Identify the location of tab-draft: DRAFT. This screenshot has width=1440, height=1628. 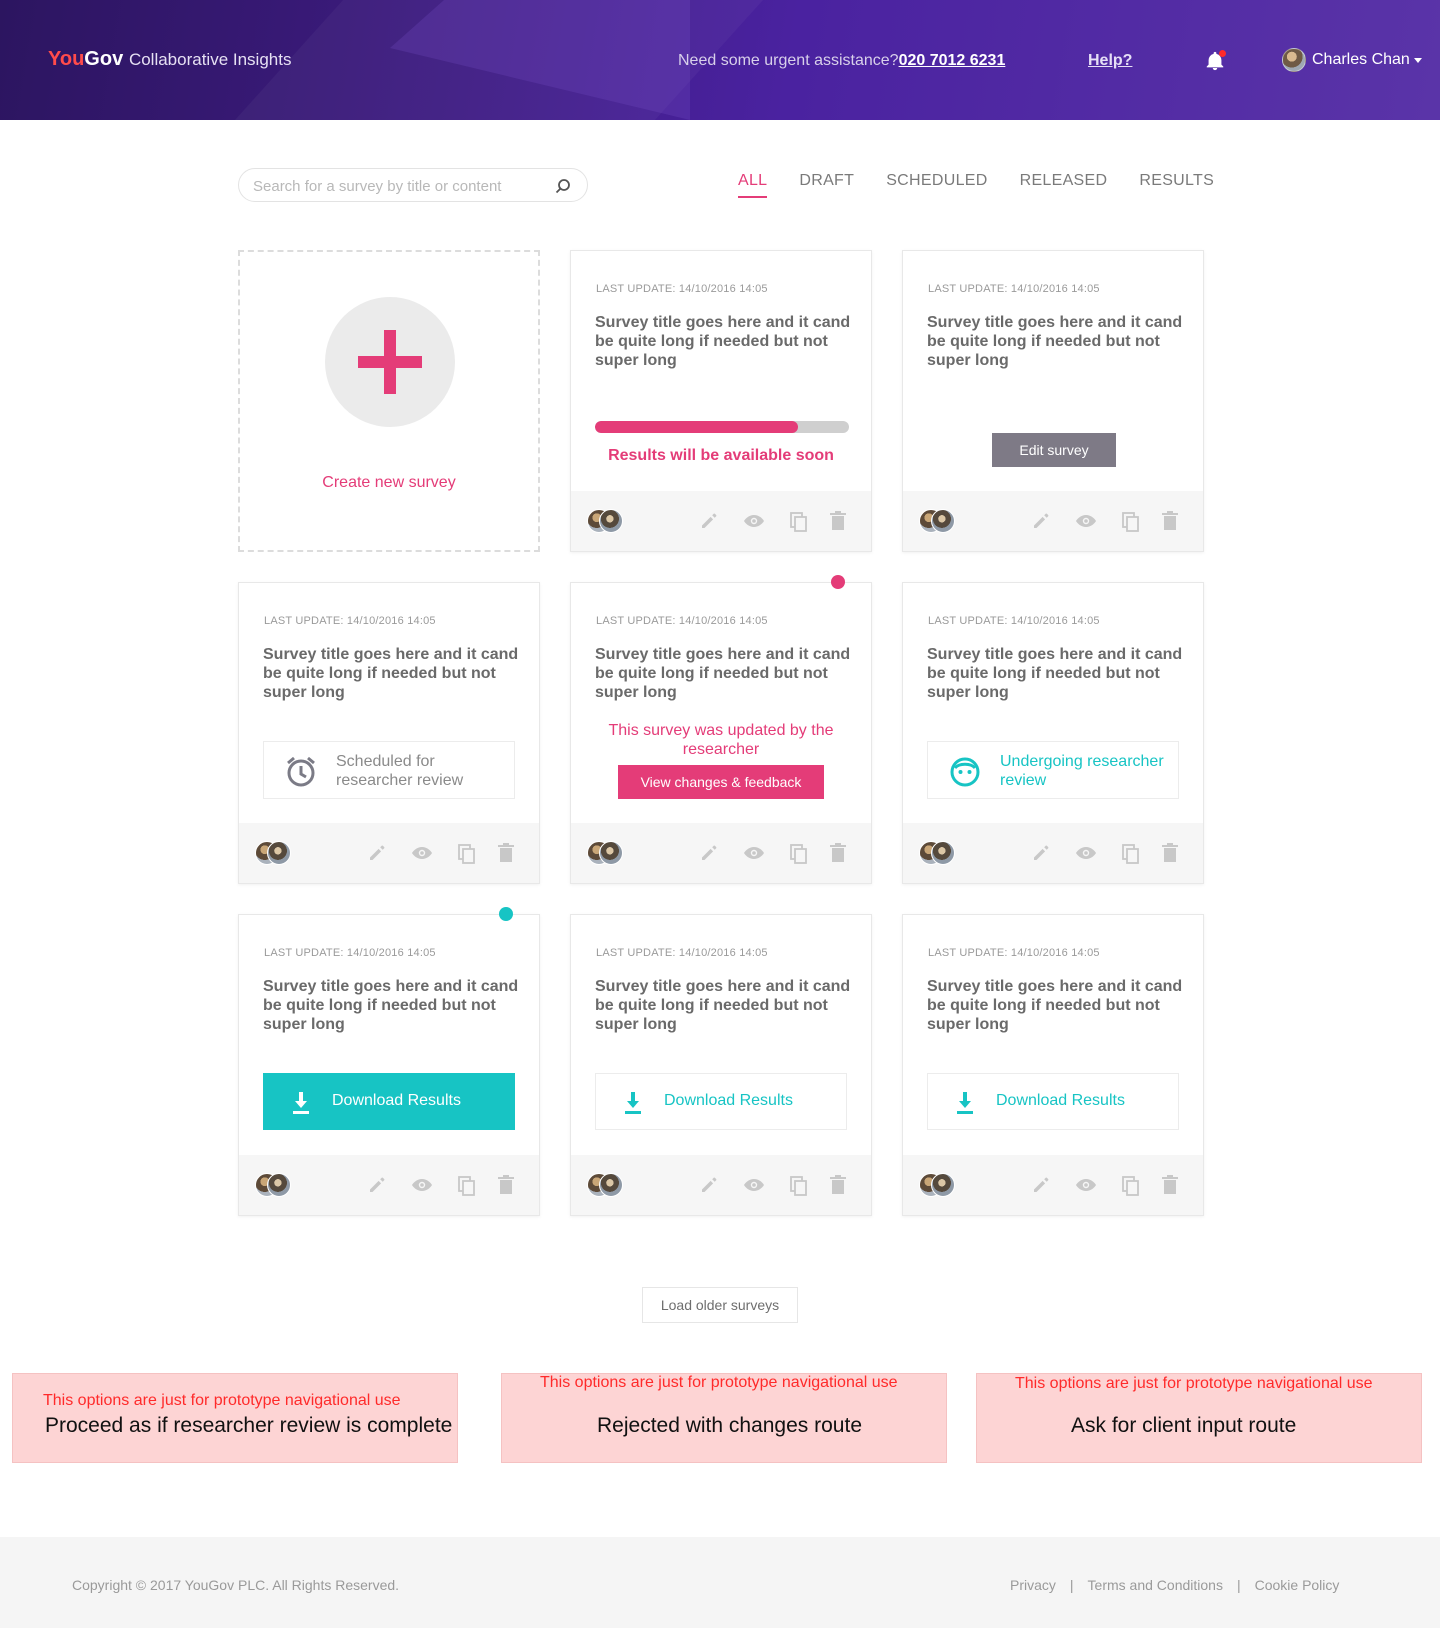
(826, 185).